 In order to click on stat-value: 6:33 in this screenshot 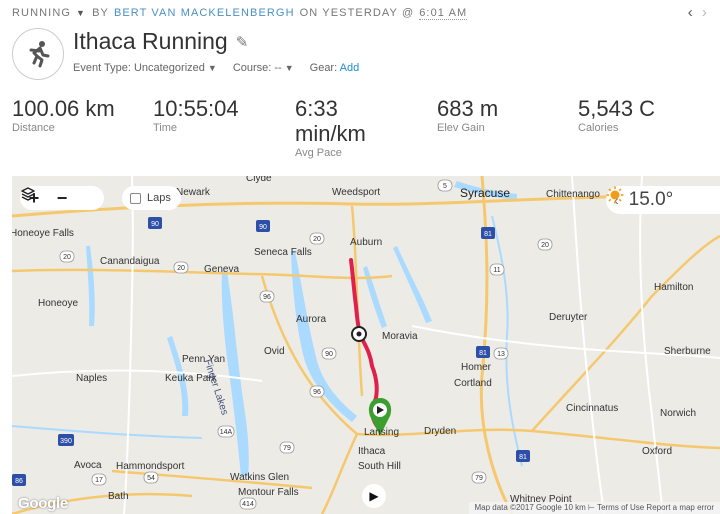, I will do `click(316, 108)`.